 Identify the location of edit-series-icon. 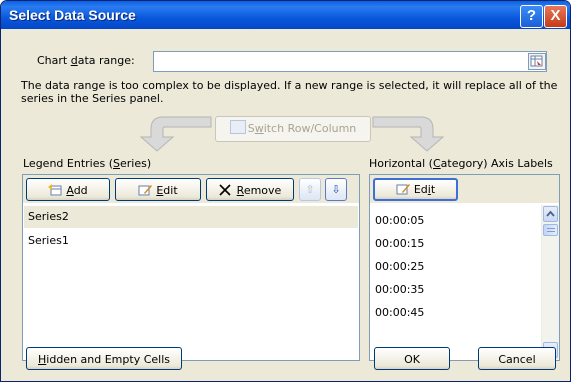
(145, 190).